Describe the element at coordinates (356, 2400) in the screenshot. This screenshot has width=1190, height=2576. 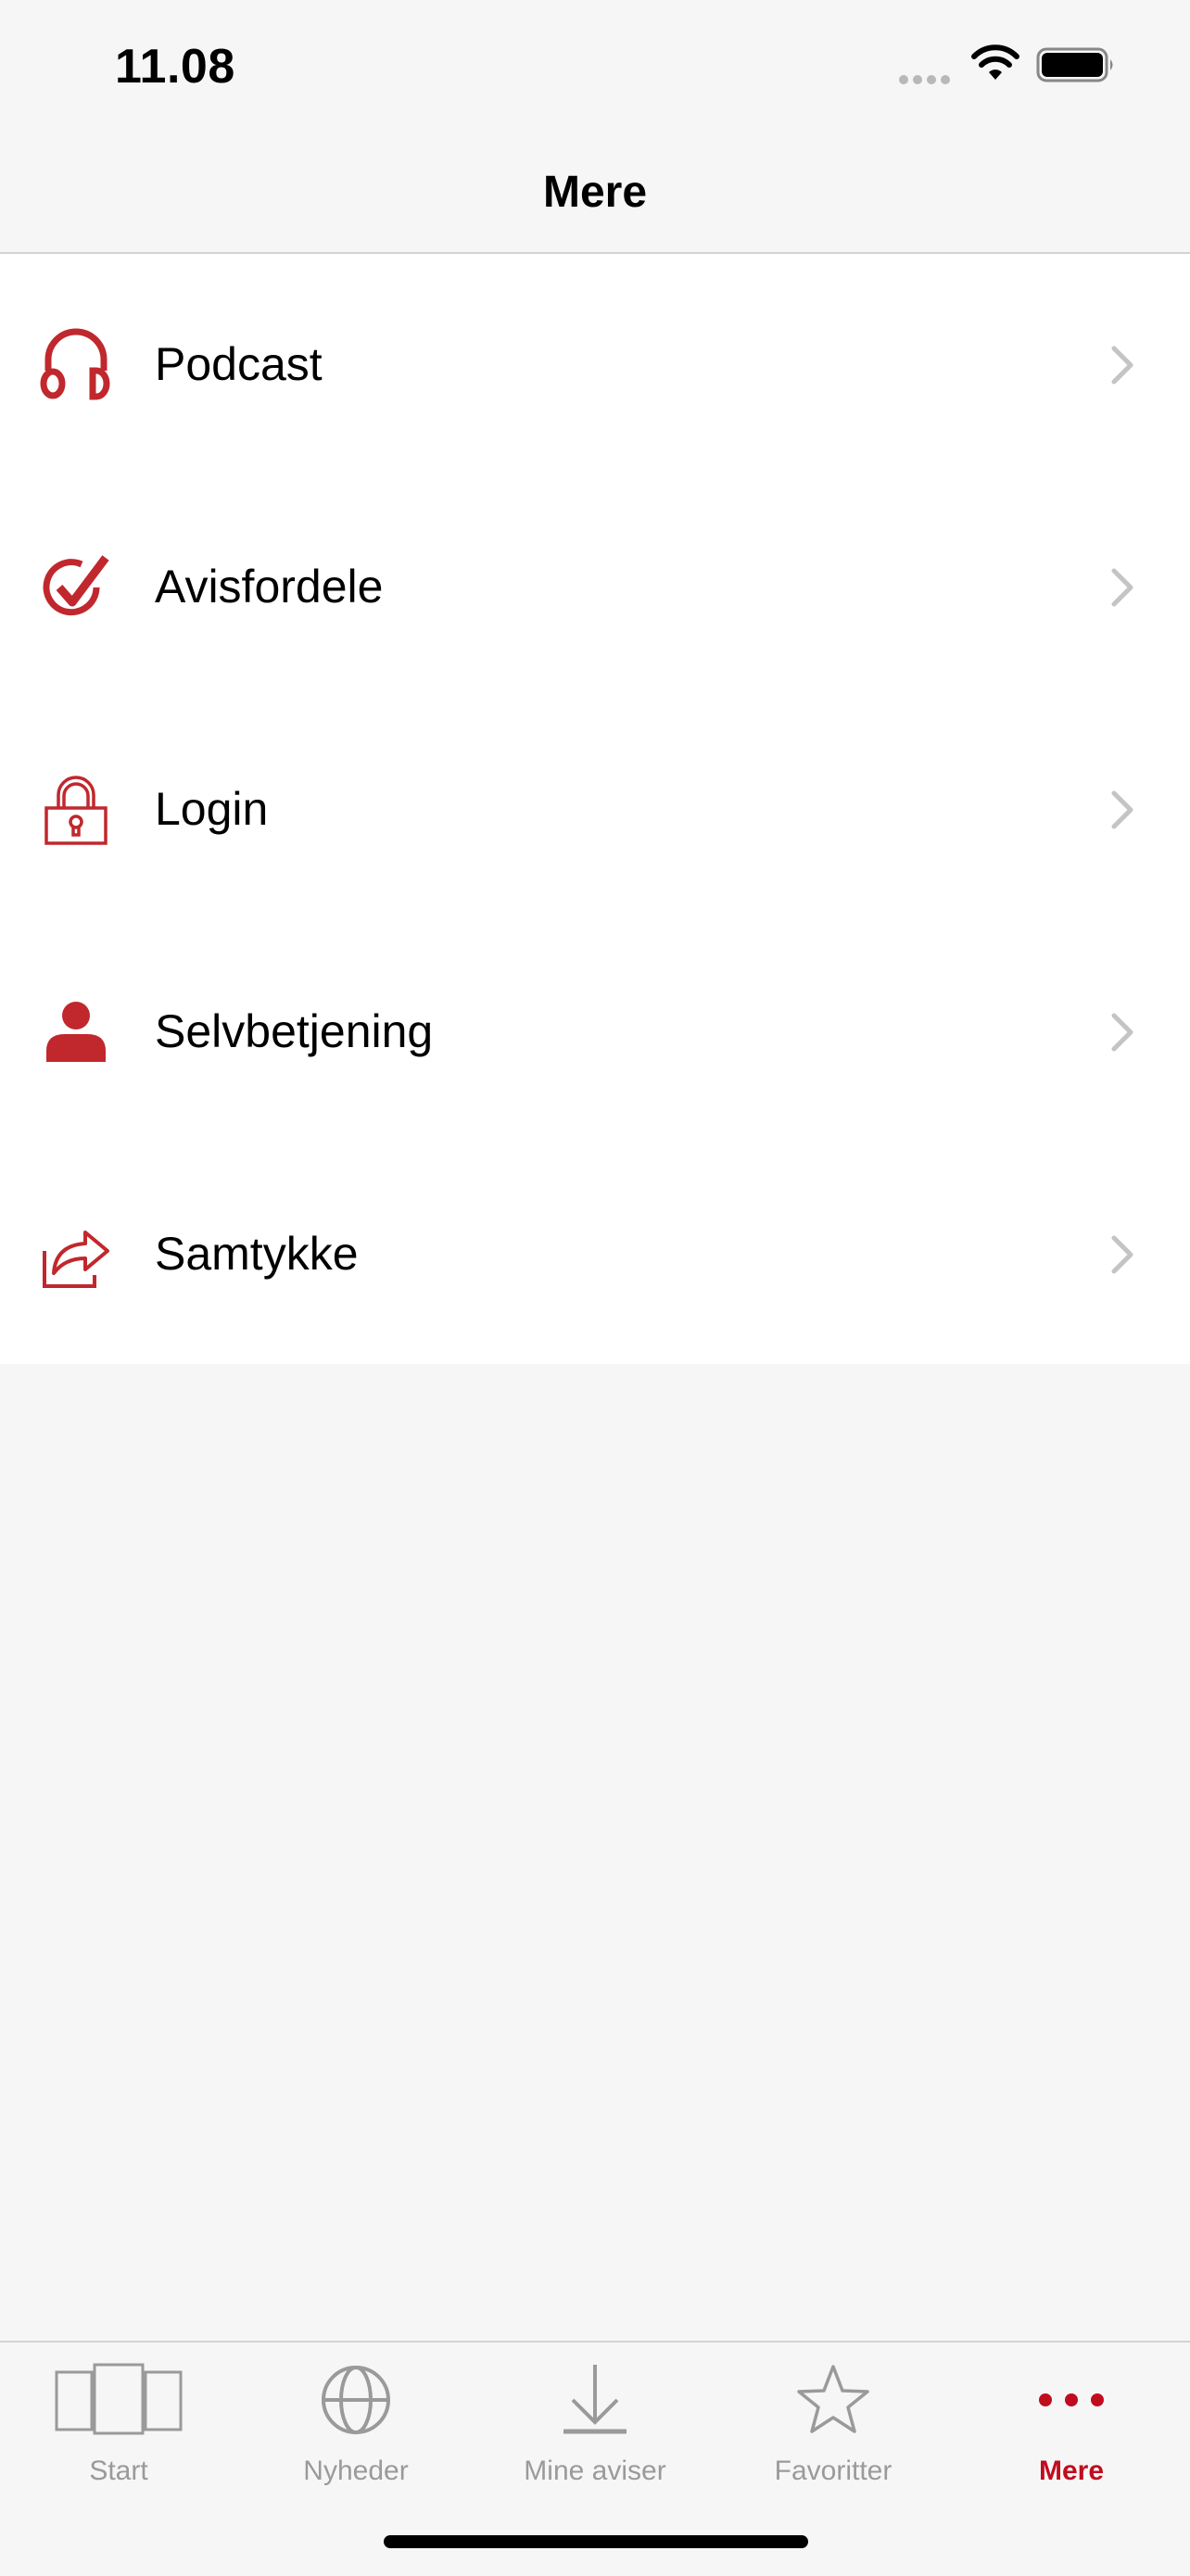
I see `globe-icon` at that location.